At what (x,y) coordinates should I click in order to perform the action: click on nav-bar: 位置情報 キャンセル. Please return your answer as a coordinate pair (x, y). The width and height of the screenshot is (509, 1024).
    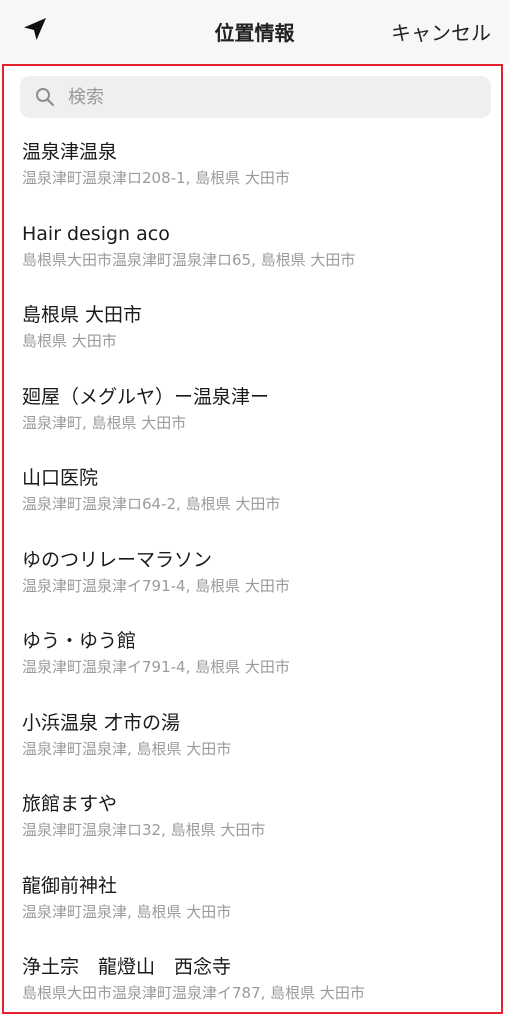
    Looking at the image, I should click on (254, 32).